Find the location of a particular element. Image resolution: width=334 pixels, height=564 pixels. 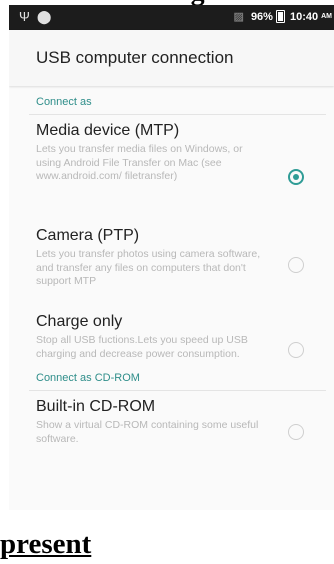

radio-ptp is located at coordinates (296, 265).